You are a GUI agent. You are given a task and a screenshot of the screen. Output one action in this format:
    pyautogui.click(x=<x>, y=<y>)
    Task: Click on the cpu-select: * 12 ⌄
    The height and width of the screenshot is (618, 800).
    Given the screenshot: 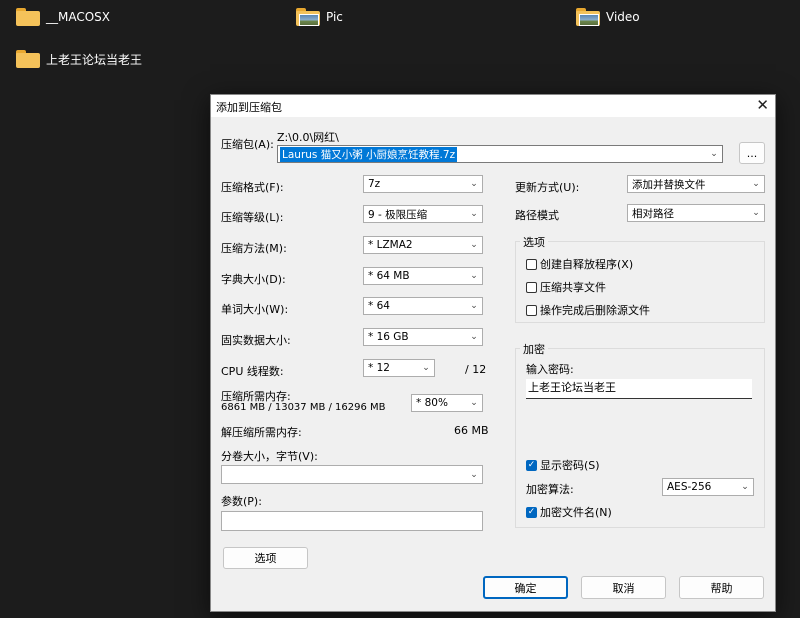 What is the action you would take?
    pyautogui.click(x=399, y=368)
    